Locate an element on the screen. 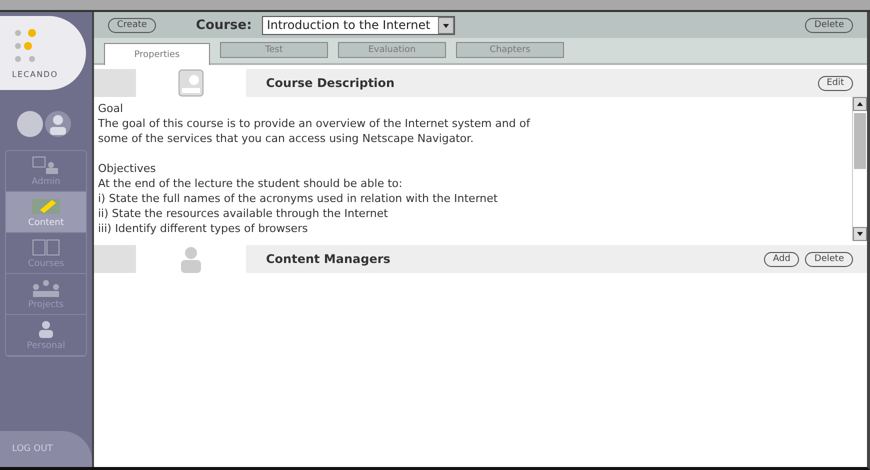 The height and width of the screenshot is (470, 870). section-title: Course Description is located at coordinates (330, 83).